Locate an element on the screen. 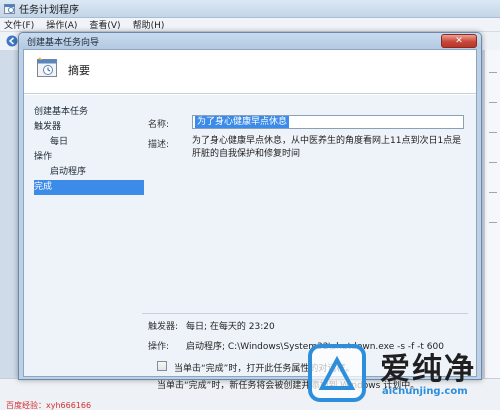 This screenshot has width=500, height=410. back-arrow-icon is located at coordinates (12, 41).